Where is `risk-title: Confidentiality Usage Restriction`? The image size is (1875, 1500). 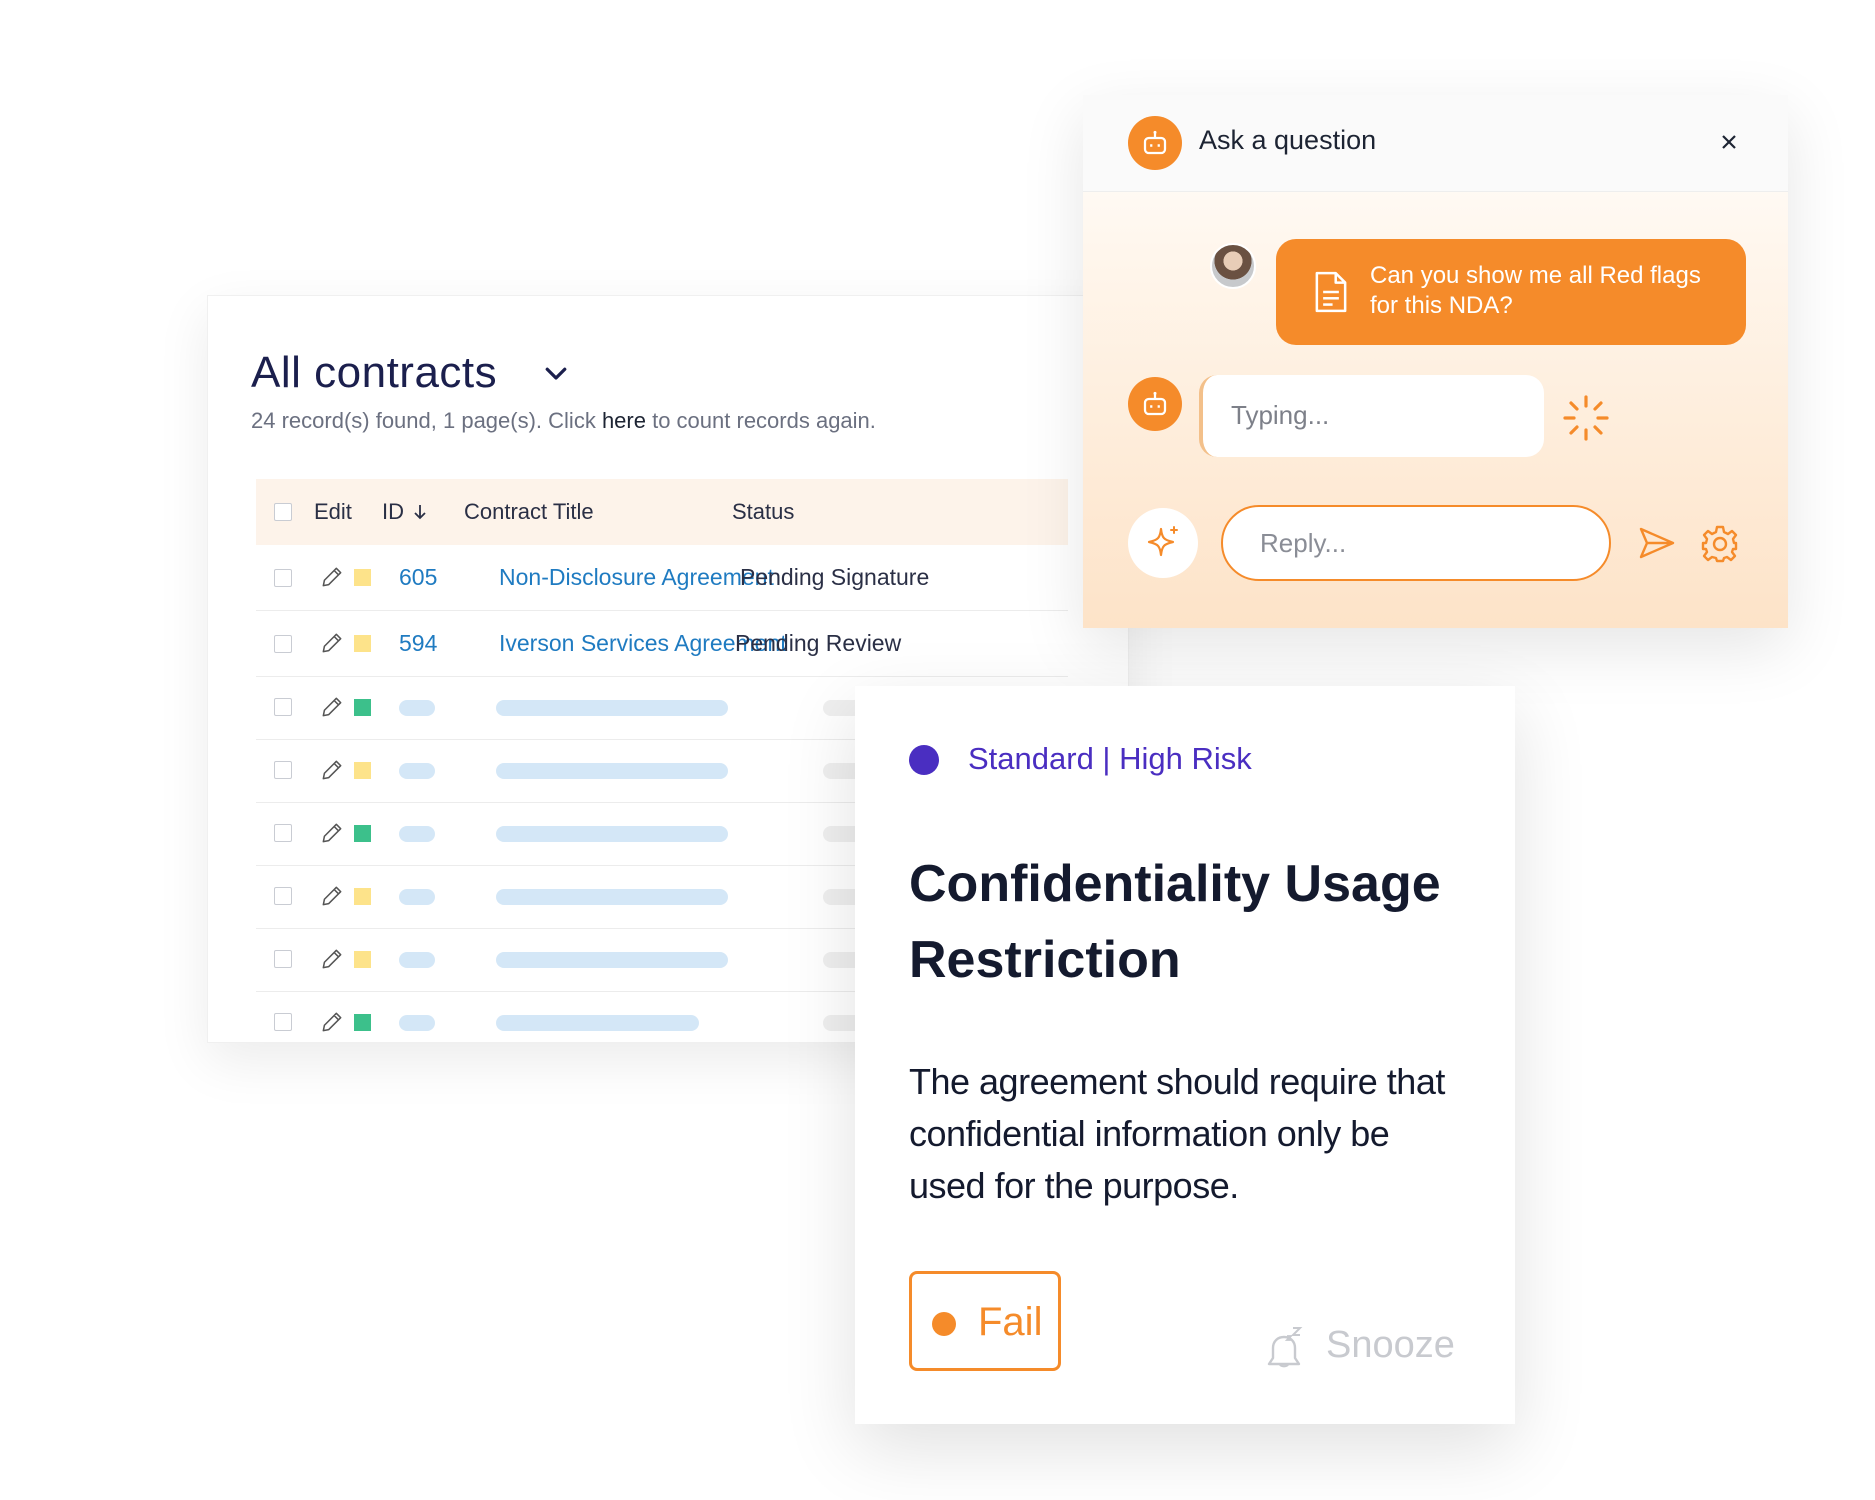
risk-title: Confidentiality Usage Restriction is located at coordinates (1175, 922).